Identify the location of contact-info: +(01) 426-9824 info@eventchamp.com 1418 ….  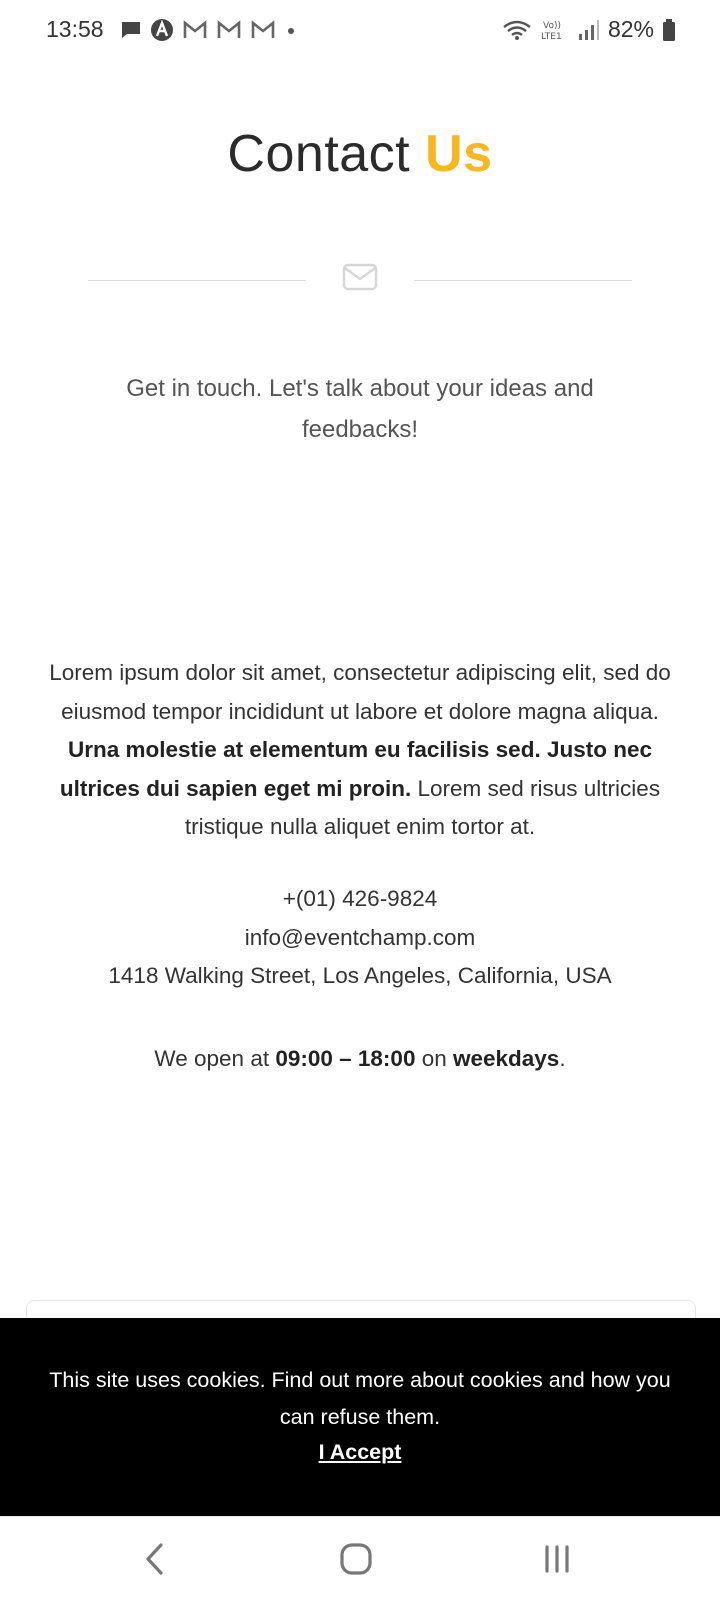
(360, 938).